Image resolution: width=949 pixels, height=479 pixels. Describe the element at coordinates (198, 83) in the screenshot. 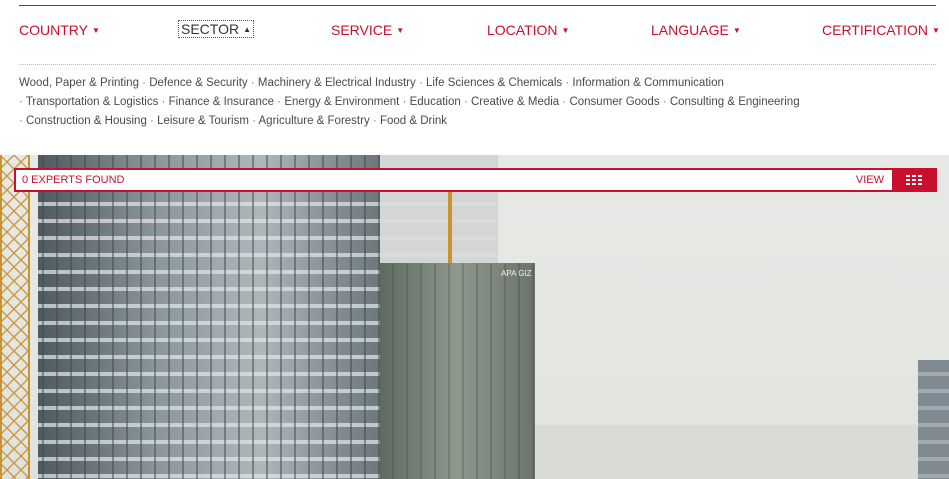

I see `sector-item: Defence & Security` at that location.